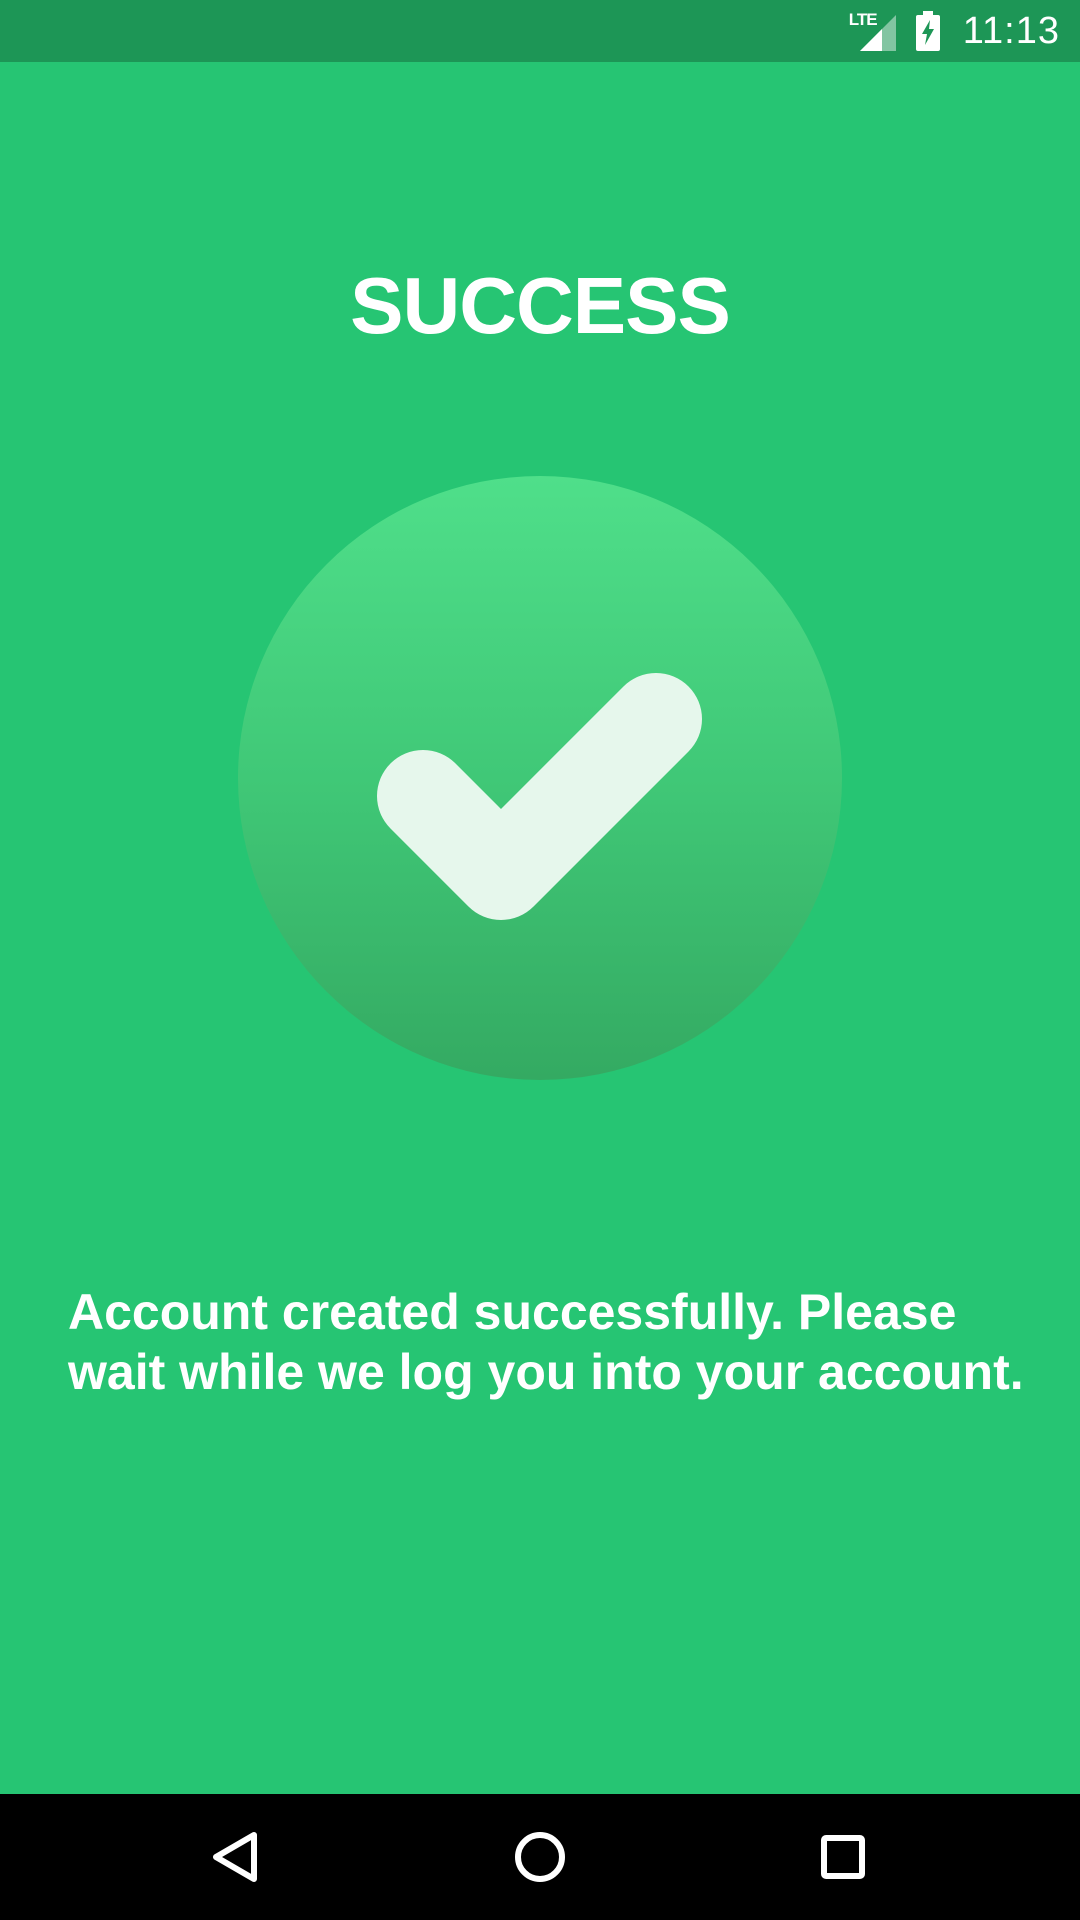 This screenshot has height=1920, width=1080. I want to click on status-time: 11:13, so click(1011, 31).